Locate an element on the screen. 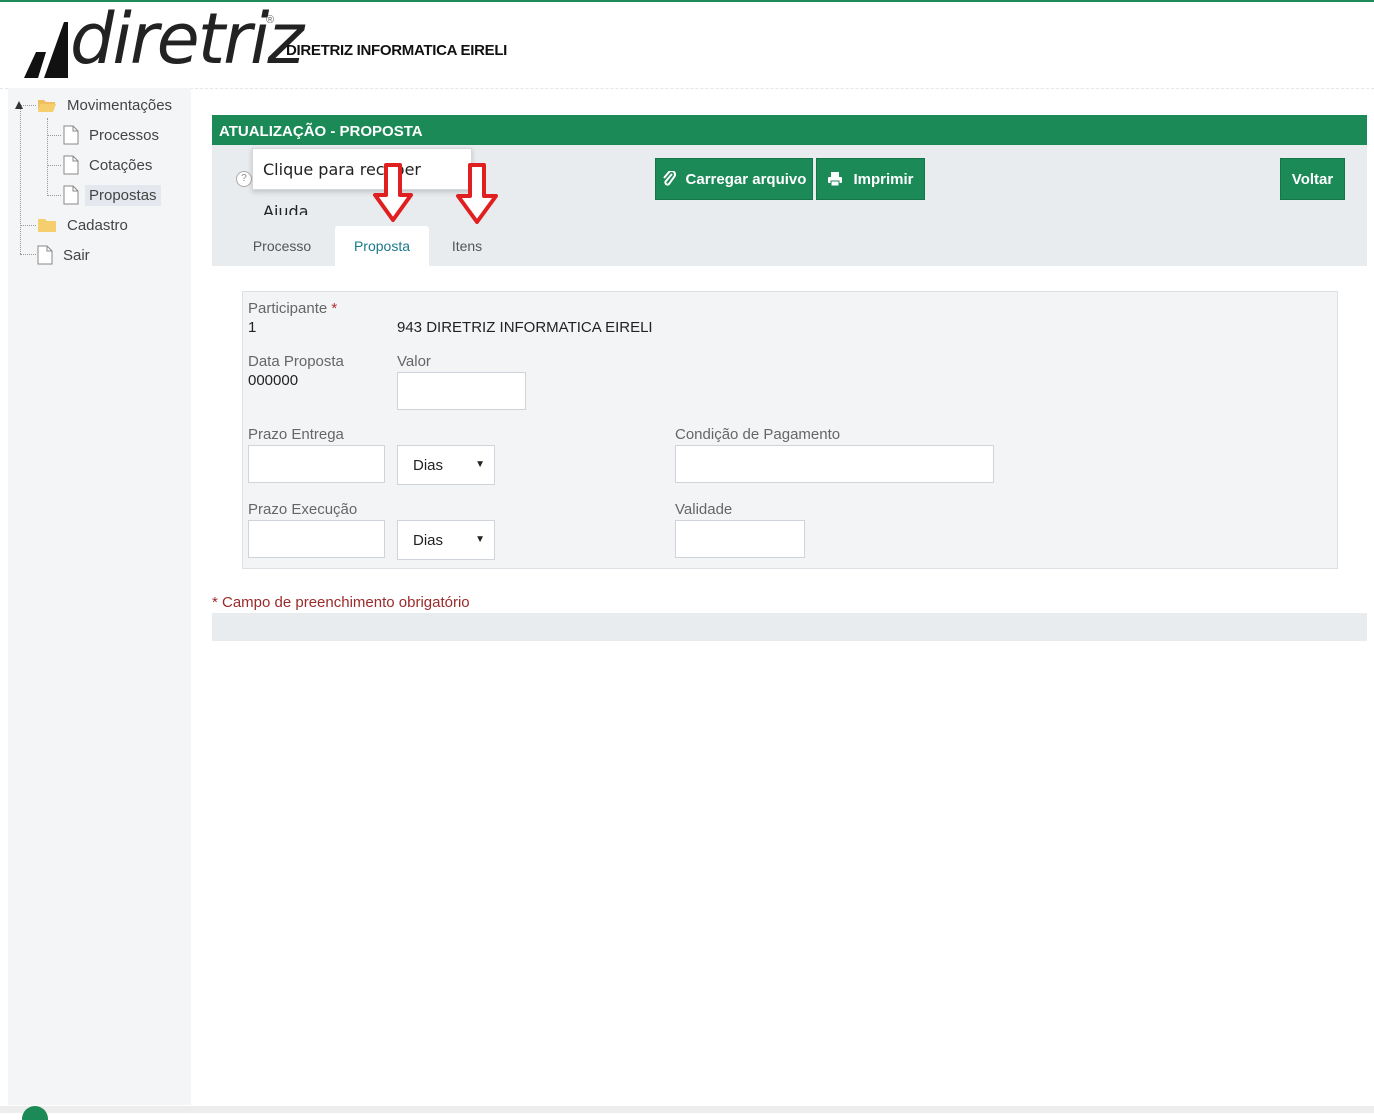 The width and height of the screenshot is (1374, 1120). paperclip-icon is located at coordinates (669, 178).